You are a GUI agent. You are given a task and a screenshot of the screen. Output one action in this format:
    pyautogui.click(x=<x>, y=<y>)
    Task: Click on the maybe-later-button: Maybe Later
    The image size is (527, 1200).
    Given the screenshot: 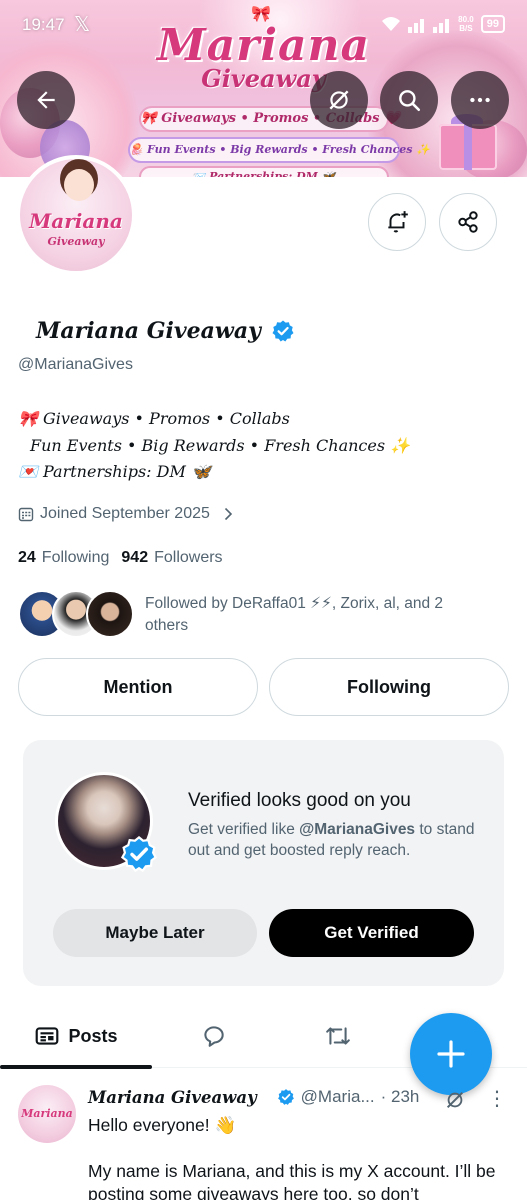 What is the action you would take?
    pyautogui.click(x=155, y=933)
    